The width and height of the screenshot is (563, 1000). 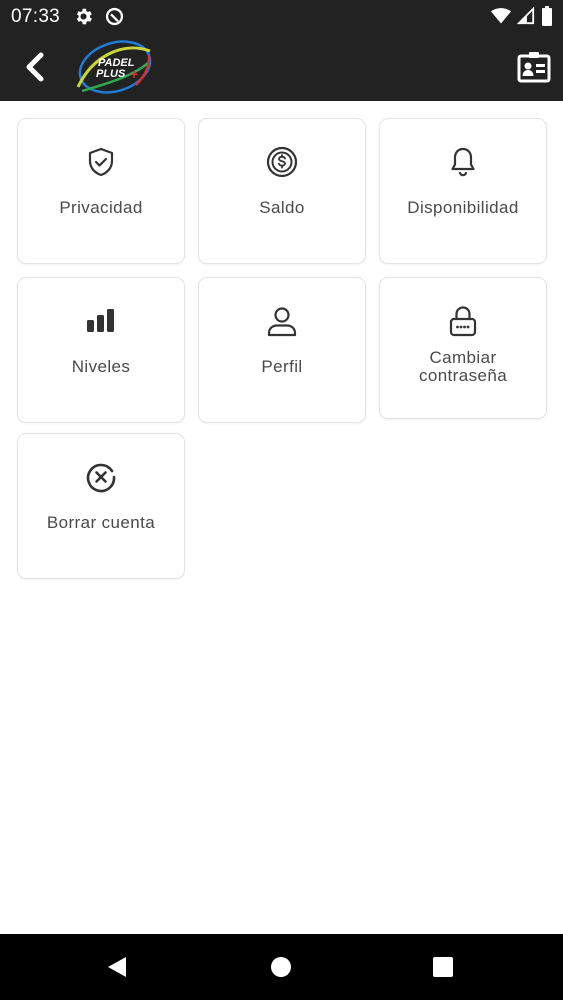 I want to click on close-circle-icon, so click(x=101, y=478).